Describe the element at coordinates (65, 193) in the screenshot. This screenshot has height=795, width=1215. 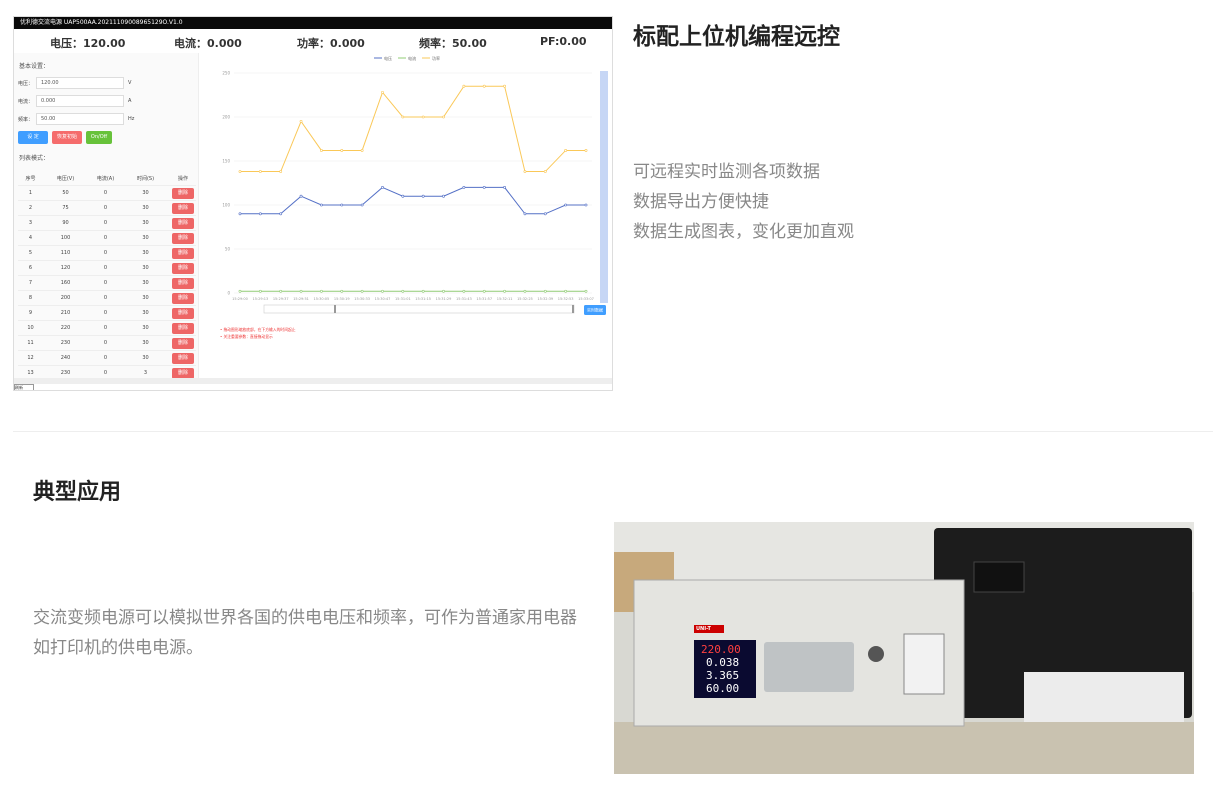
I see `table-cell: 50` at that location.